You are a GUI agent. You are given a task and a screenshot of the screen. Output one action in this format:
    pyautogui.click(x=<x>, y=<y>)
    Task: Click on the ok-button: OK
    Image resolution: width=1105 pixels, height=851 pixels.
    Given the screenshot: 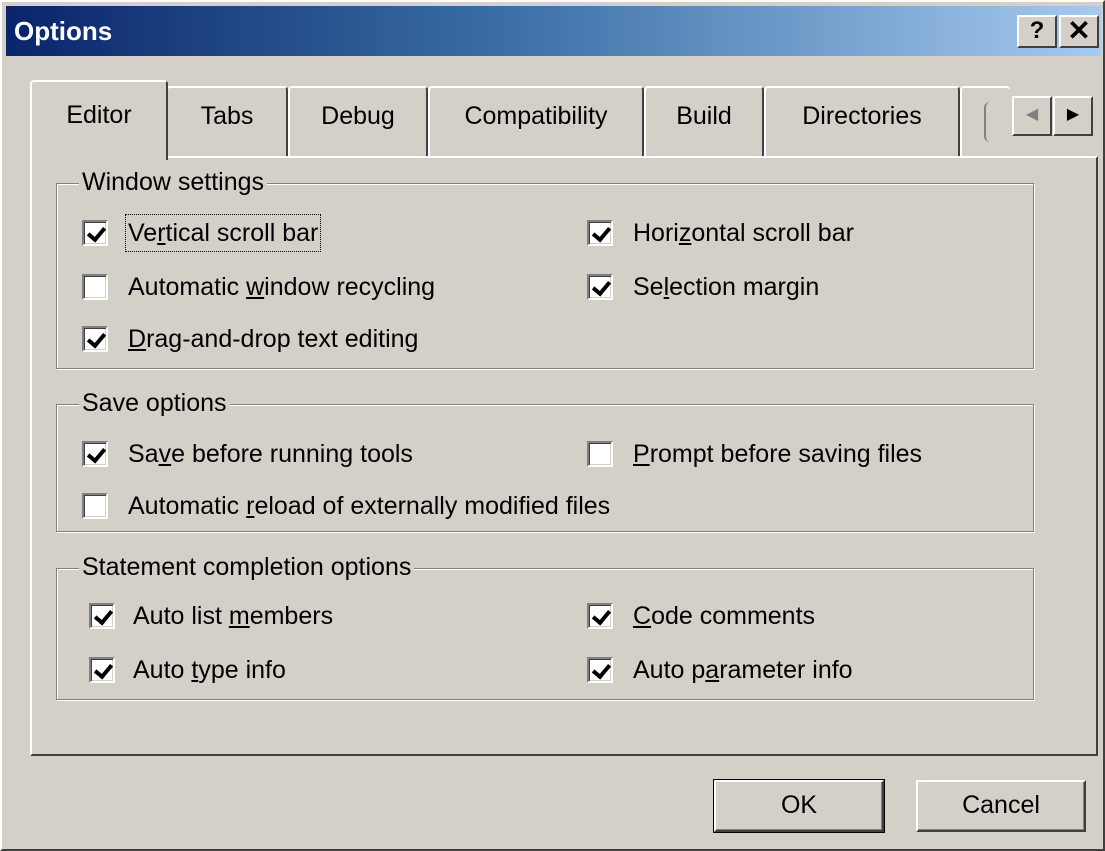 What is the action you would take?
    pyautogui.click(x=799, y=806)
    